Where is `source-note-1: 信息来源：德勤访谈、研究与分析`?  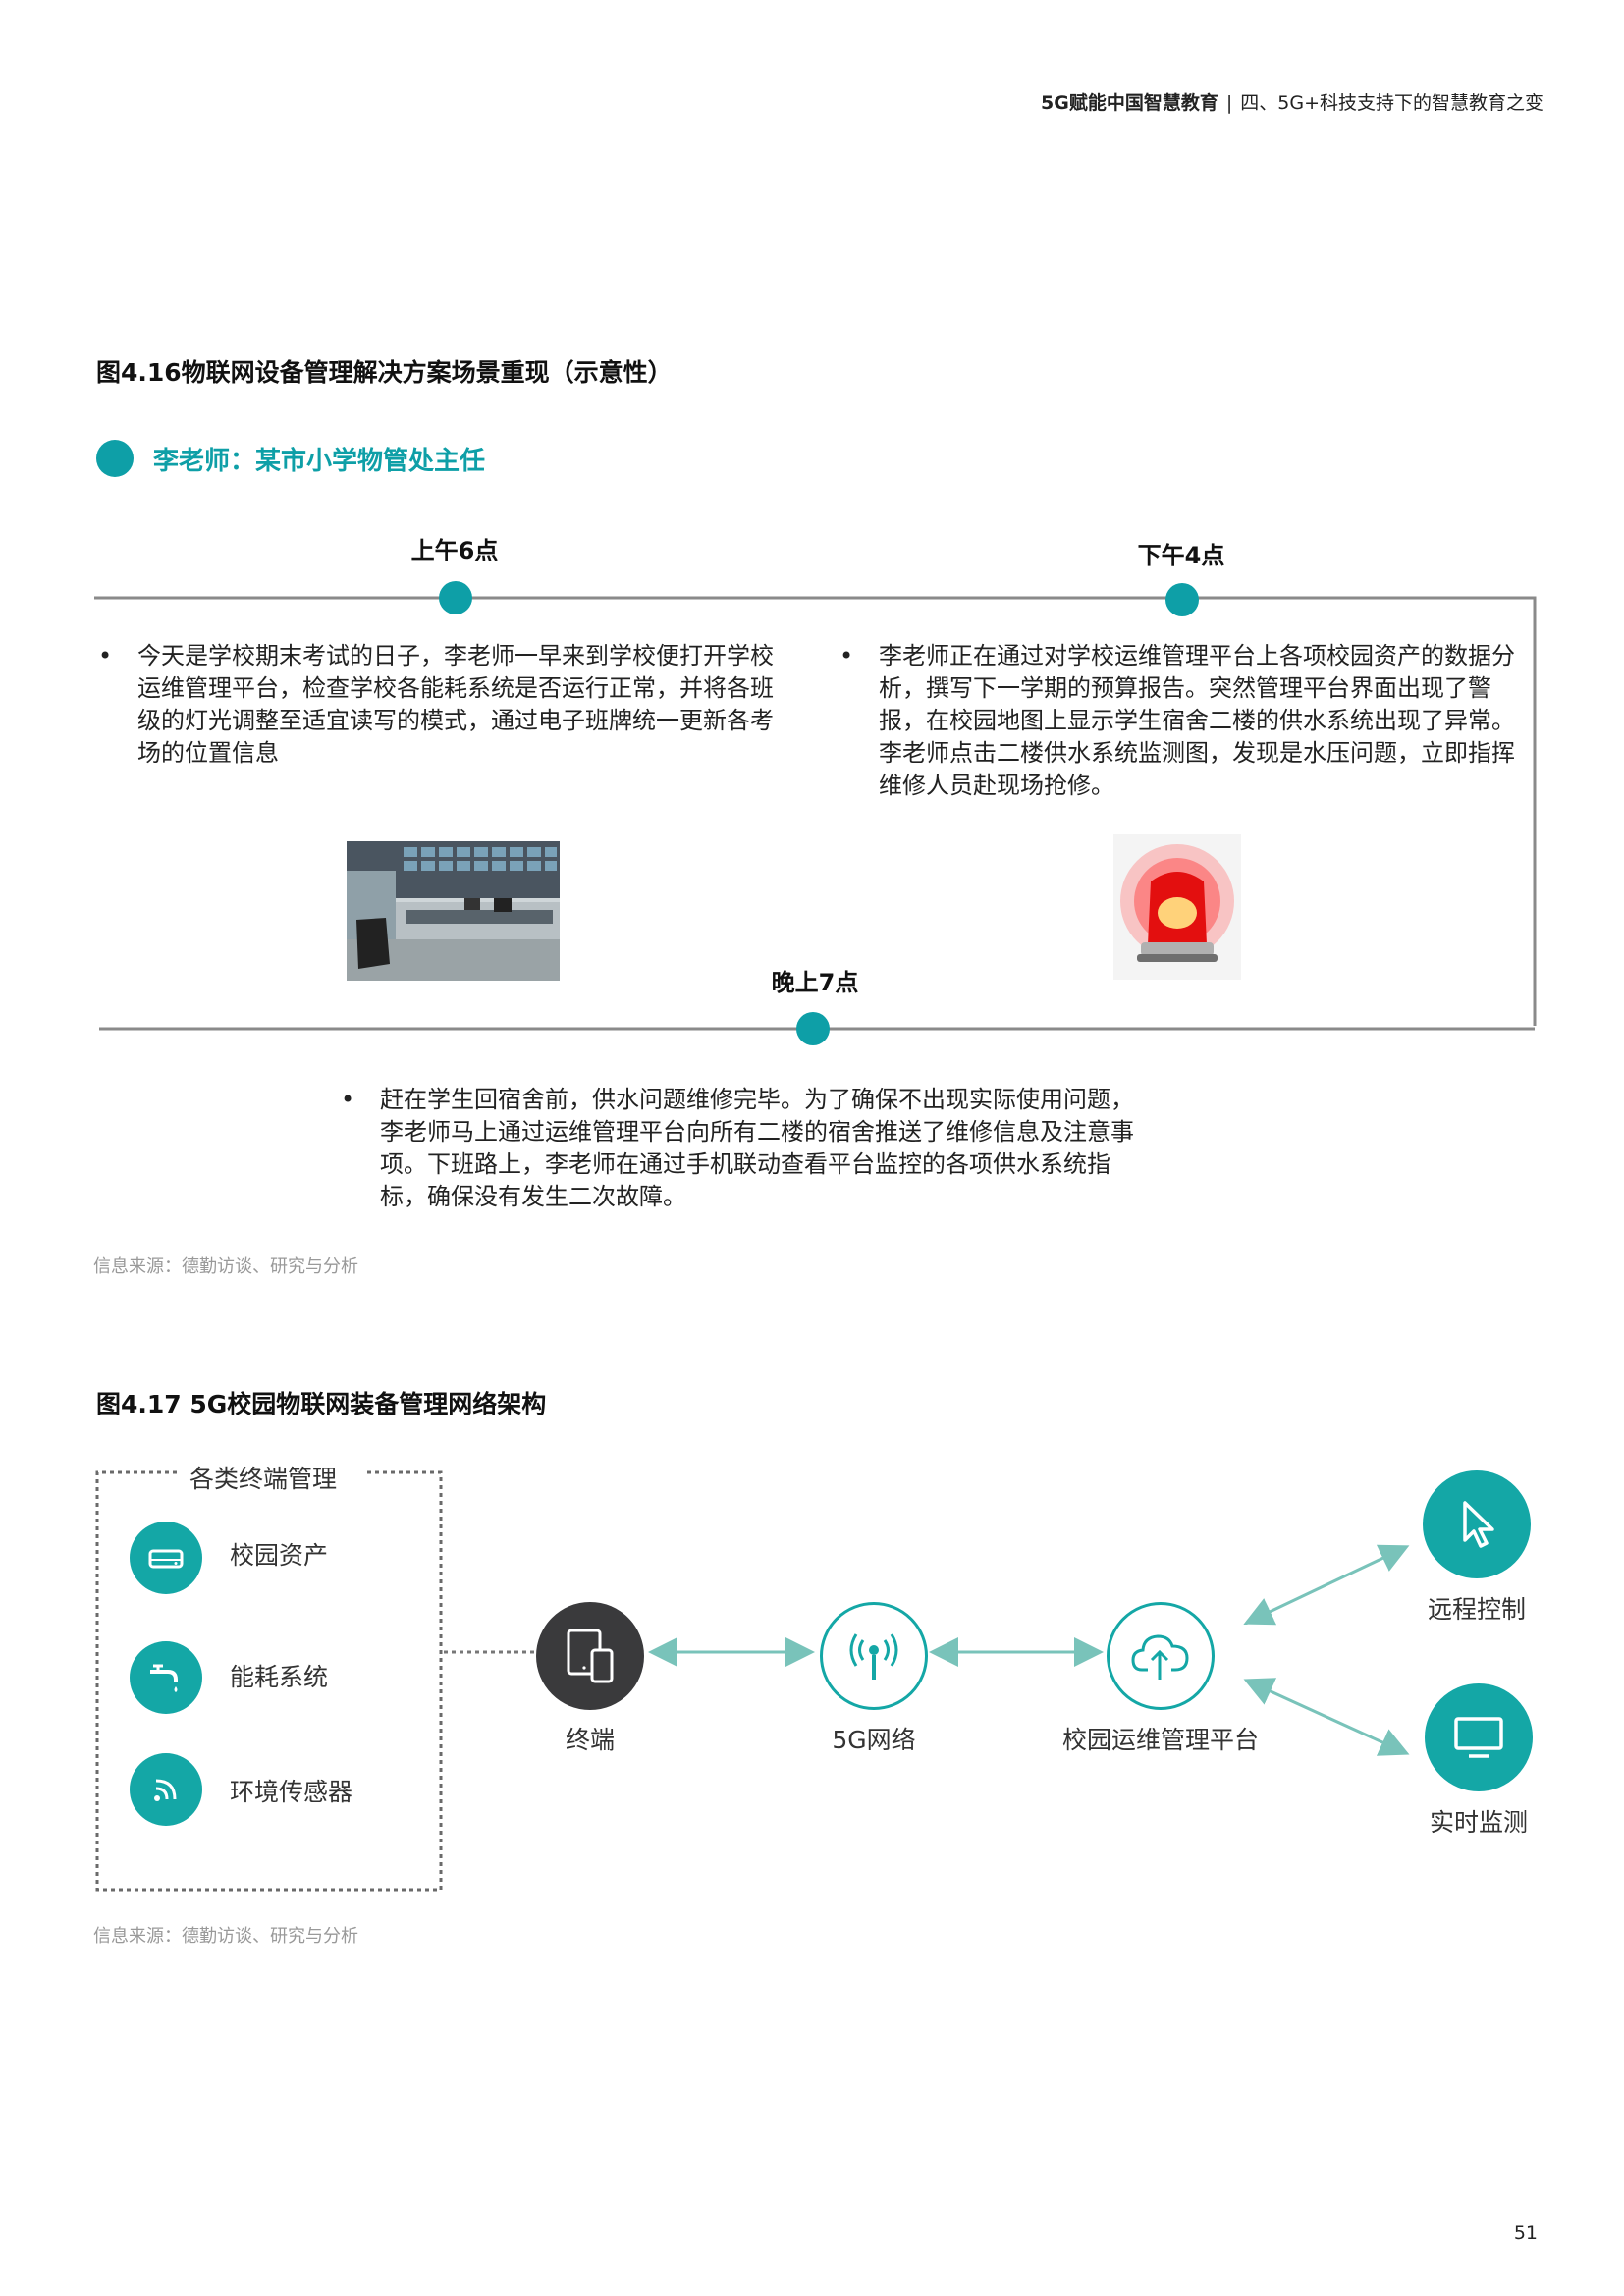
source-note-1: 信息来源：德勤访谈、研究与分析 is located at coordinates (225, 1266).